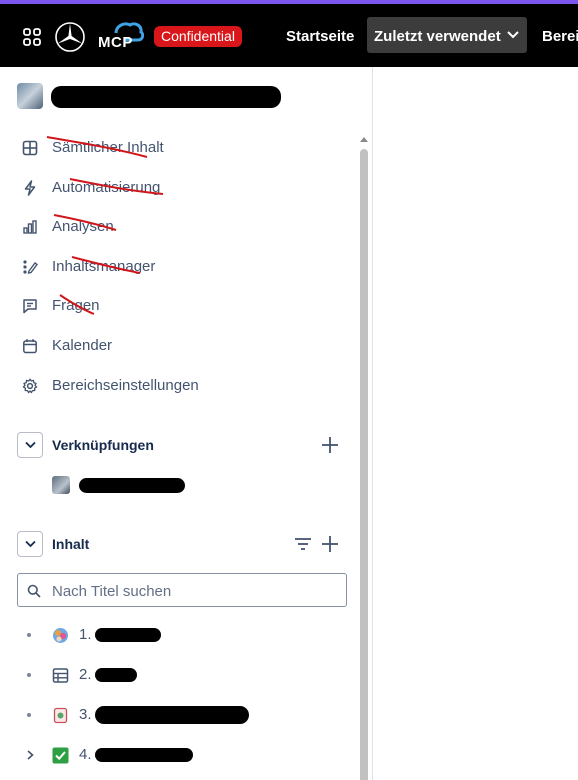 This screenshot has height=780, width=578. Describe the element at coordinates (106, 187) in the screenshot. I see `sidebar-item-label: Automatisierung` at that location.